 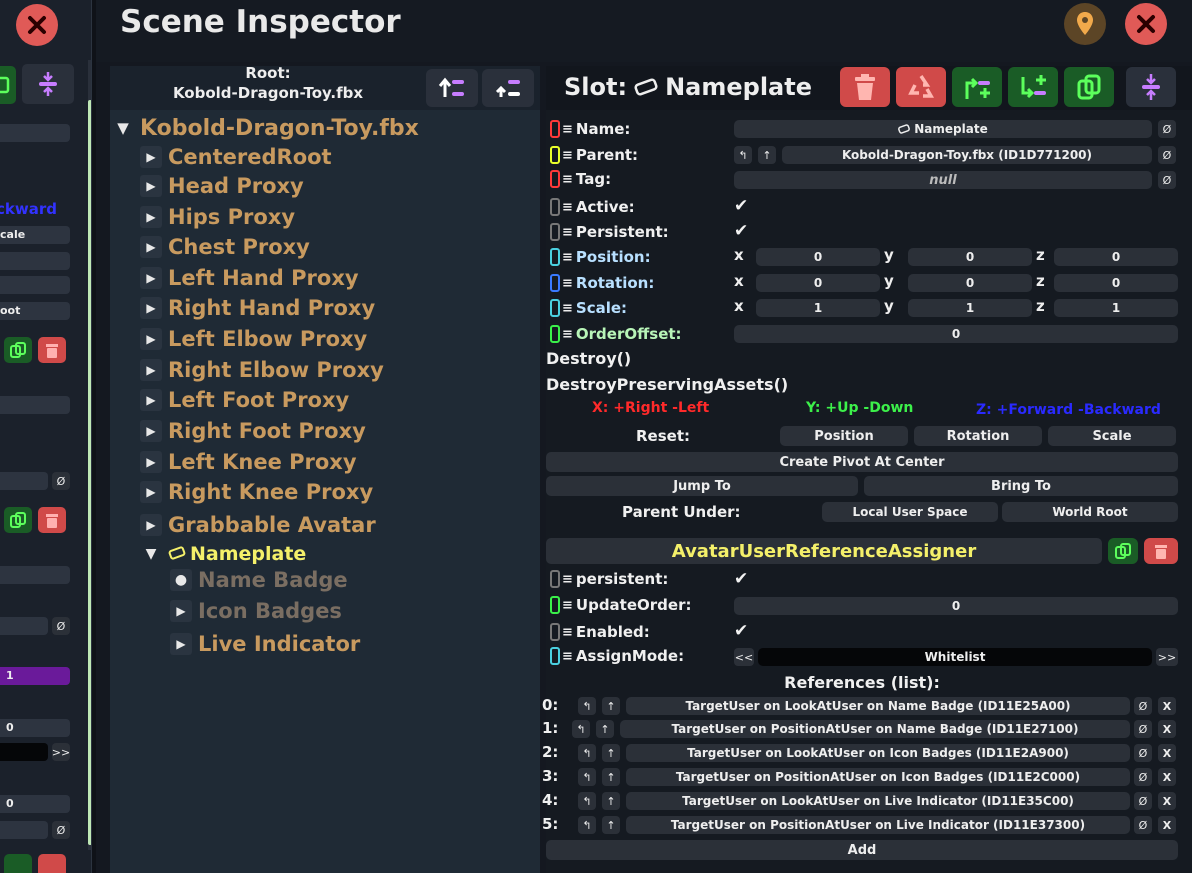 I want to click on destroy-preserving-button, so click(x=921, y=87).